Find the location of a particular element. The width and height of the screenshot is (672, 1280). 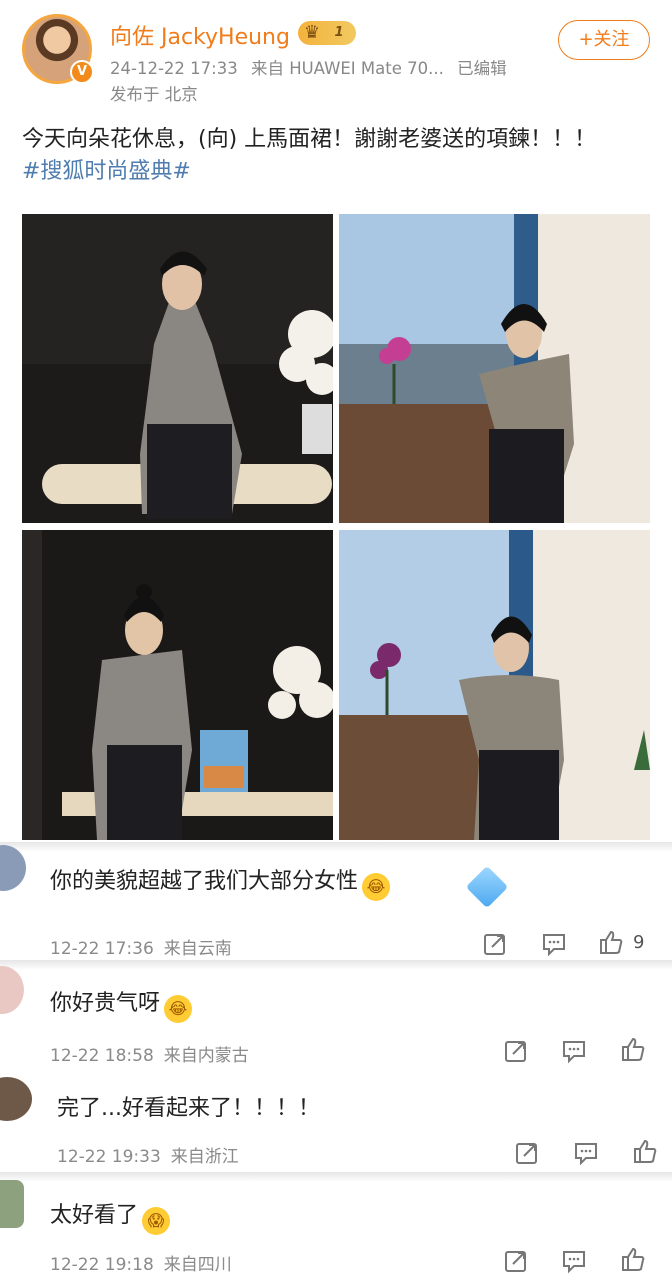

post-body: 今天向朵花休息，(向) 上馬面裙！謝謝老婆送的項鍊！！！ #搜狐时尚盛典# is located at coordinates (337, 156).